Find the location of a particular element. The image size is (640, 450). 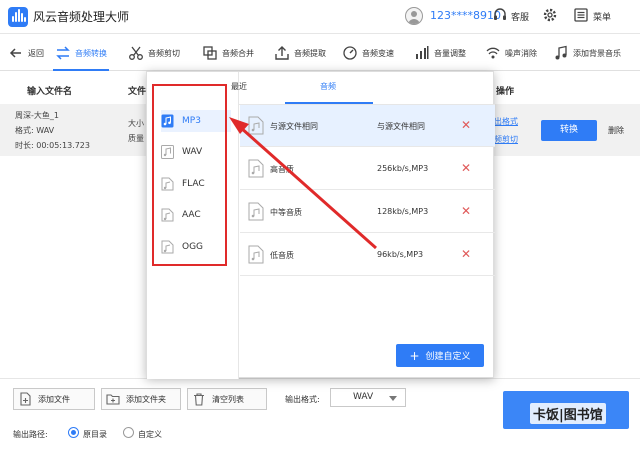

clear-list-button: 清空列表 is located at coordinates (227, 399).